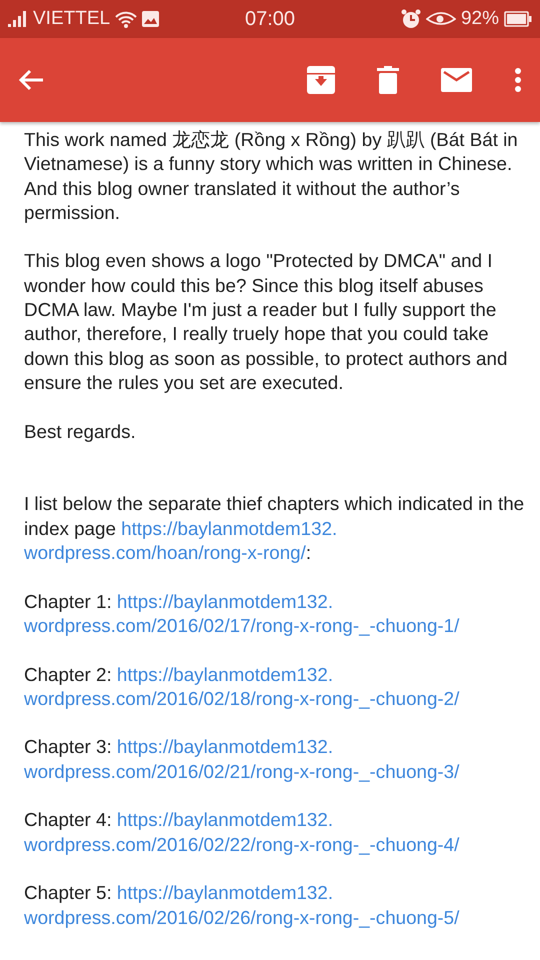 The width and height of the screenshot is (540, 960). Describe the element at coordinates (31, 80) in the screenshot. I see `back-button` at that location.